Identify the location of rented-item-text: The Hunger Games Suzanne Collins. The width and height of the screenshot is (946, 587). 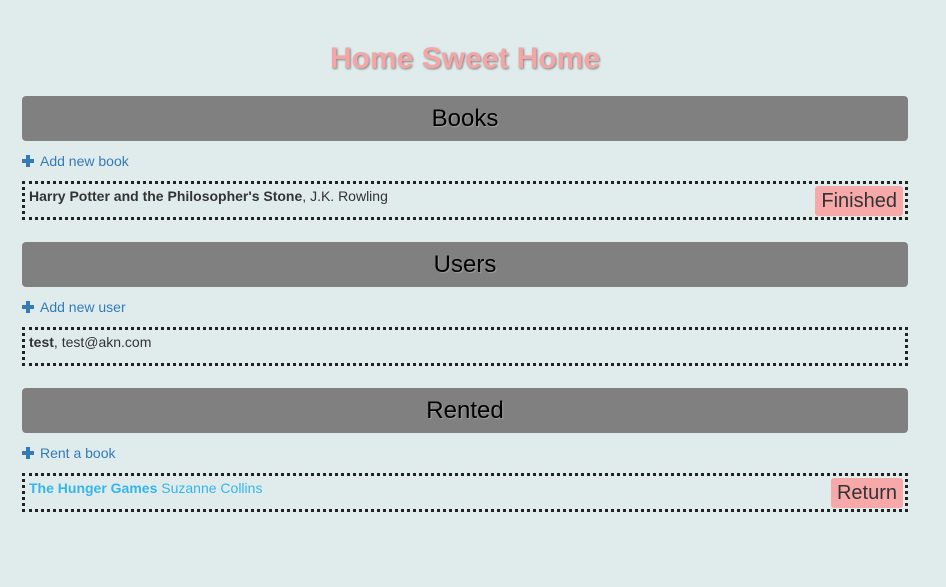
(145, 488).